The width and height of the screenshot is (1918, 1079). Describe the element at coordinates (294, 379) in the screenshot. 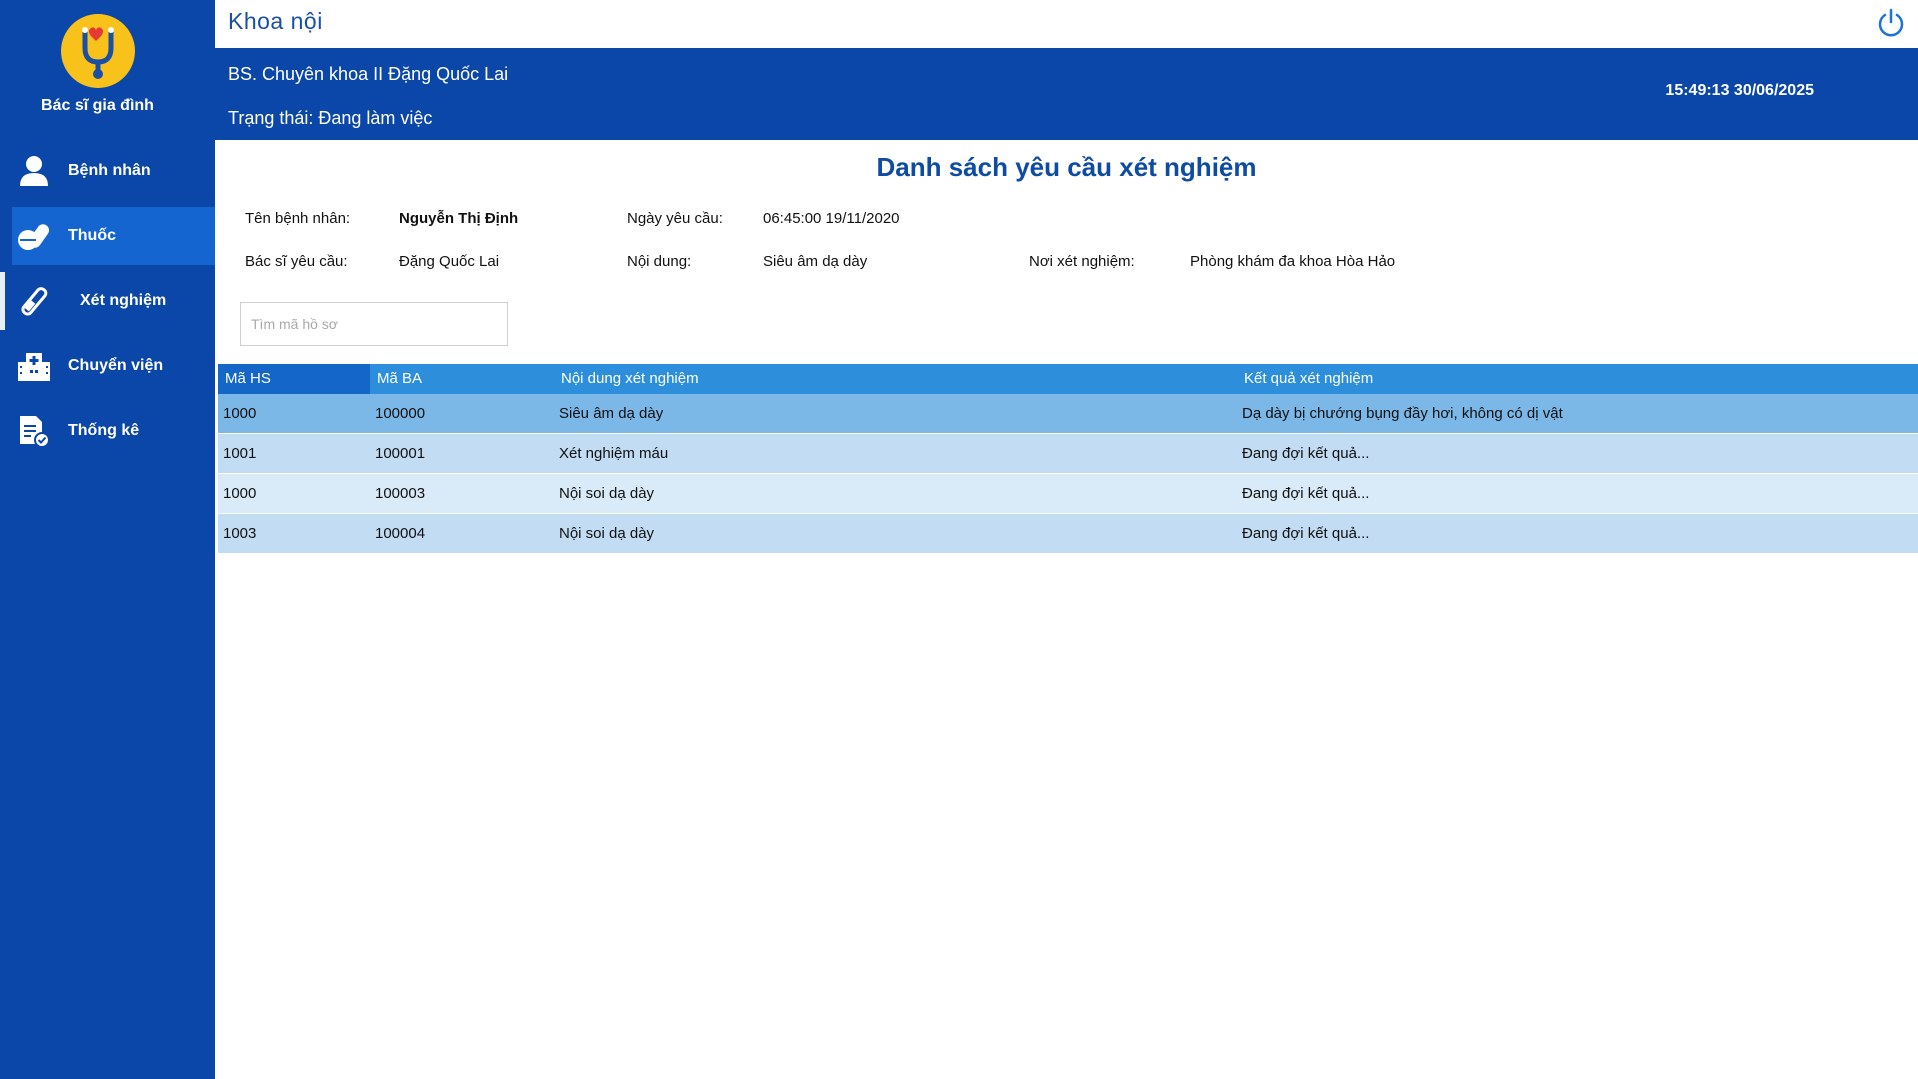

I see `column-header-record-id: Mã HS` at that location.